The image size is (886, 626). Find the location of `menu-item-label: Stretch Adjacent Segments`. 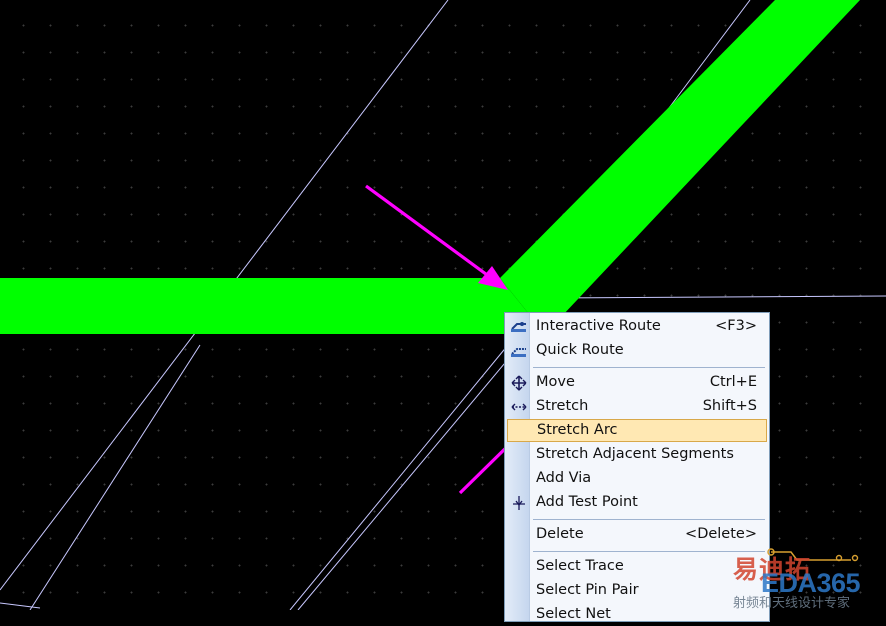

menu-item-label: Stretch Adjacent Segments is located at coordinates (635, 454).